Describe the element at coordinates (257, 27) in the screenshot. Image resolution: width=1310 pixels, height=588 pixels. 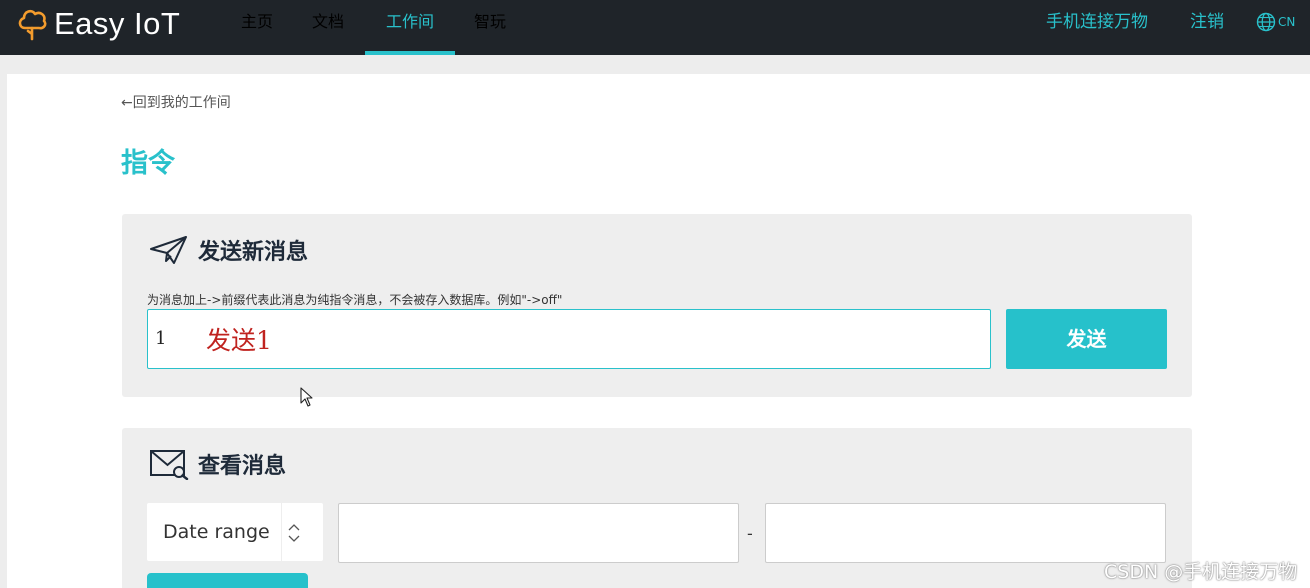
I see `nav-home: 主页` at that location.